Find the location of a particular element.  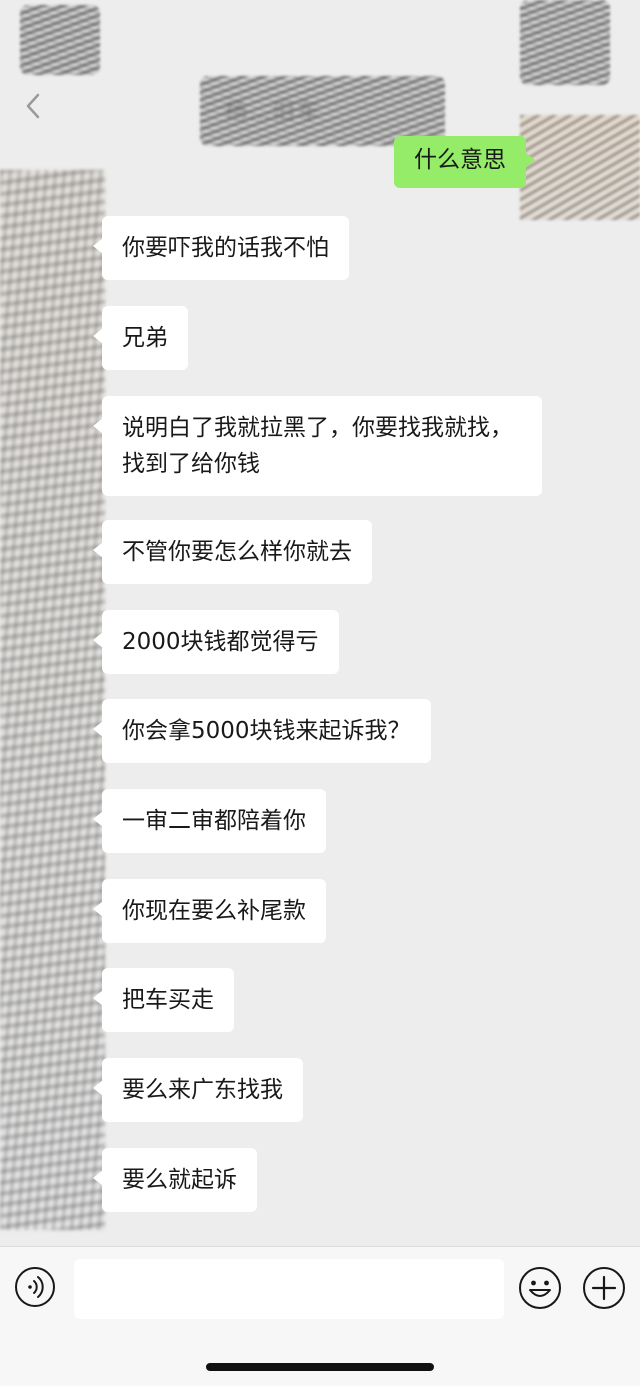

message-text: 什么意思 is located at coordinates (460, 160).